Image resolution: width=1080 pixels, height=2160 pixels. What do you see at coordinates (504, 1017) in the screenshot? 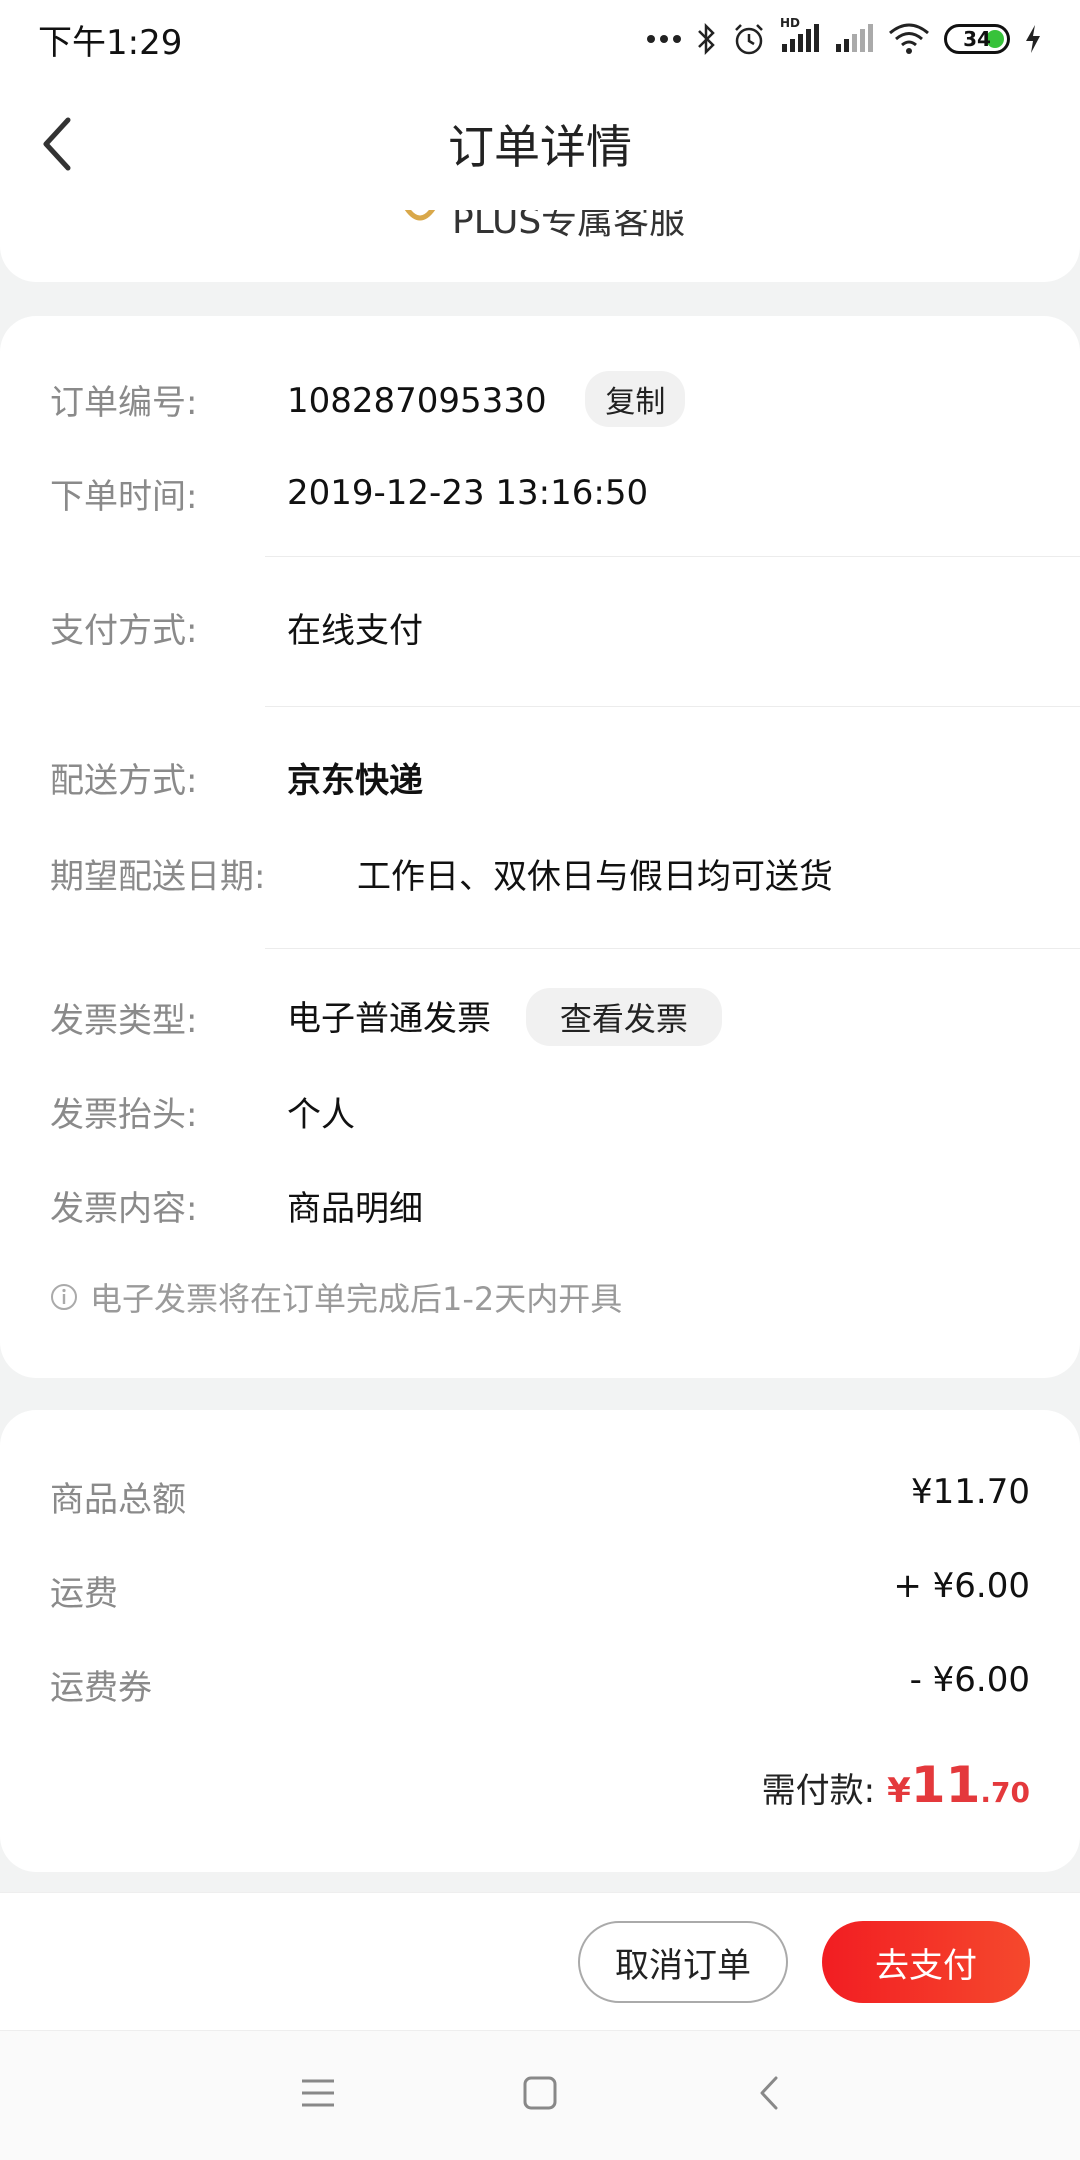
I see `invoice-type-value: 电子普通发票 查看发票` at bounding box center [504, 1017].